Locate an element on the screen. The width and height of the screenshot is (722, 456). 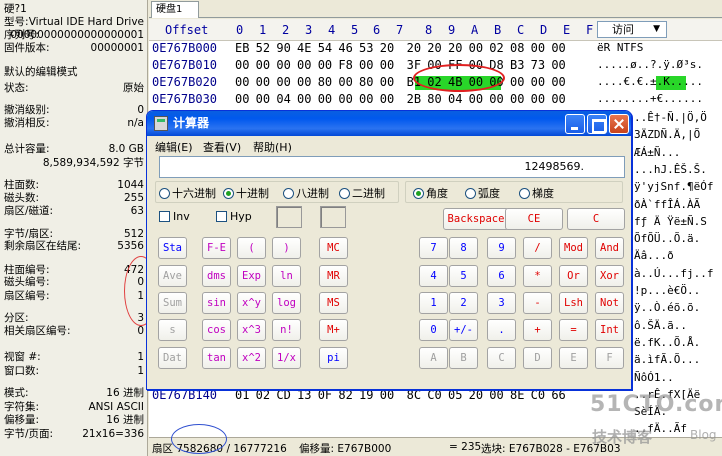
menu-help: 帮助(H) is located at coordinates (272, 147).